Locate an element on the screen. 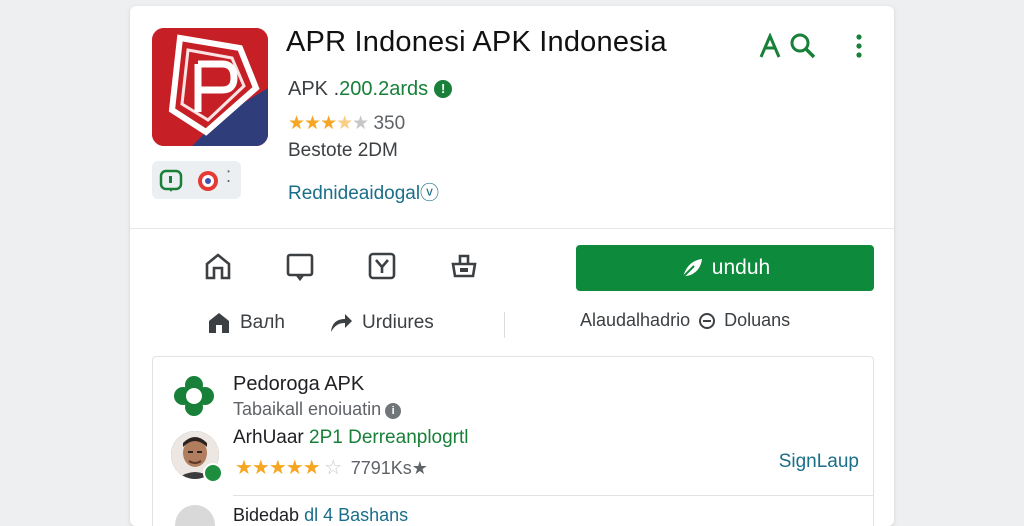 This screenshot has width=1024, height=526. shield-badge-icon is located at coordinates (208, 183).